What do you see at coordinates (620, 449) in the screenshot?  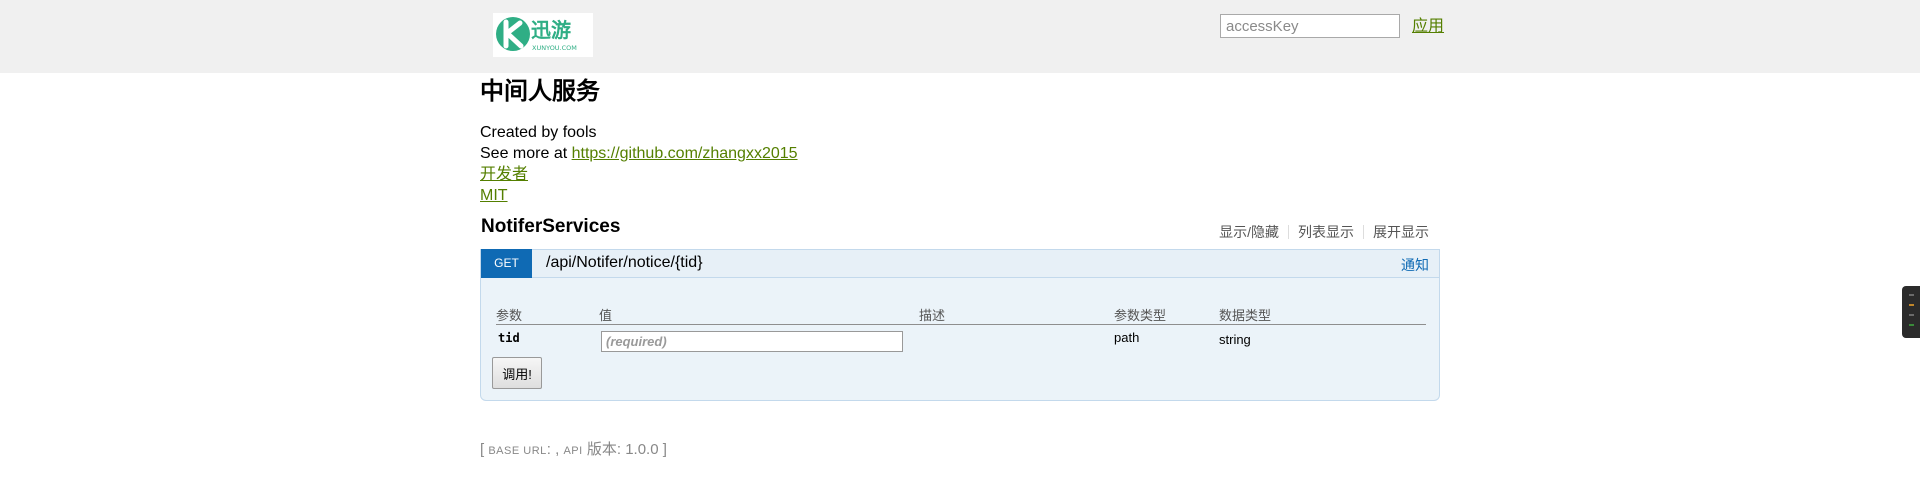 I see `api-version: 版本: 1.0.0` at bounding box center [620, 449].